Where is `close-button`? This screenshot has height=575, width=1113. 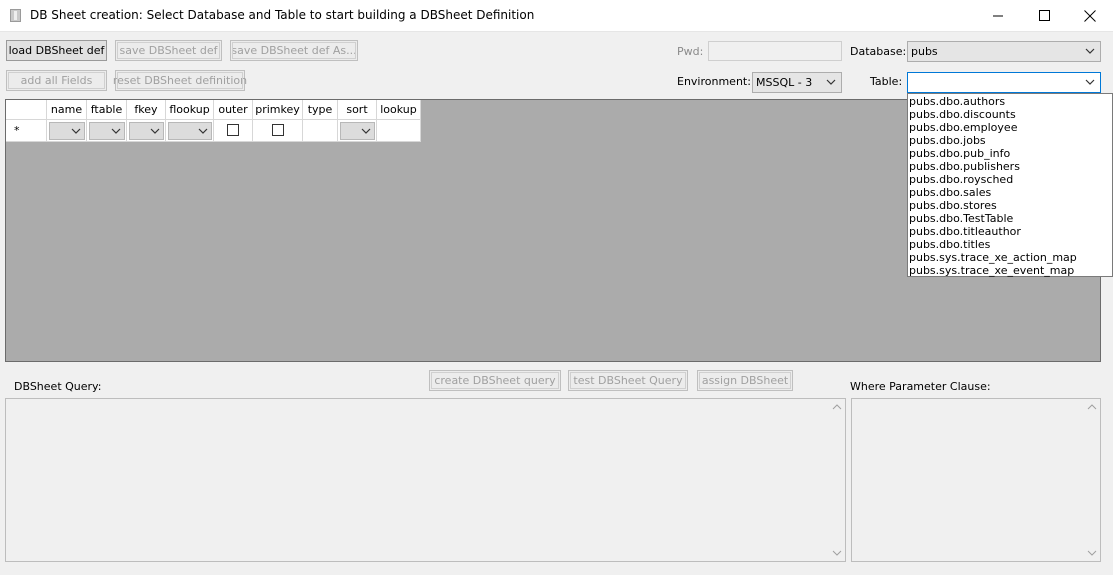
close-button is located at coordinates (1090, 15).